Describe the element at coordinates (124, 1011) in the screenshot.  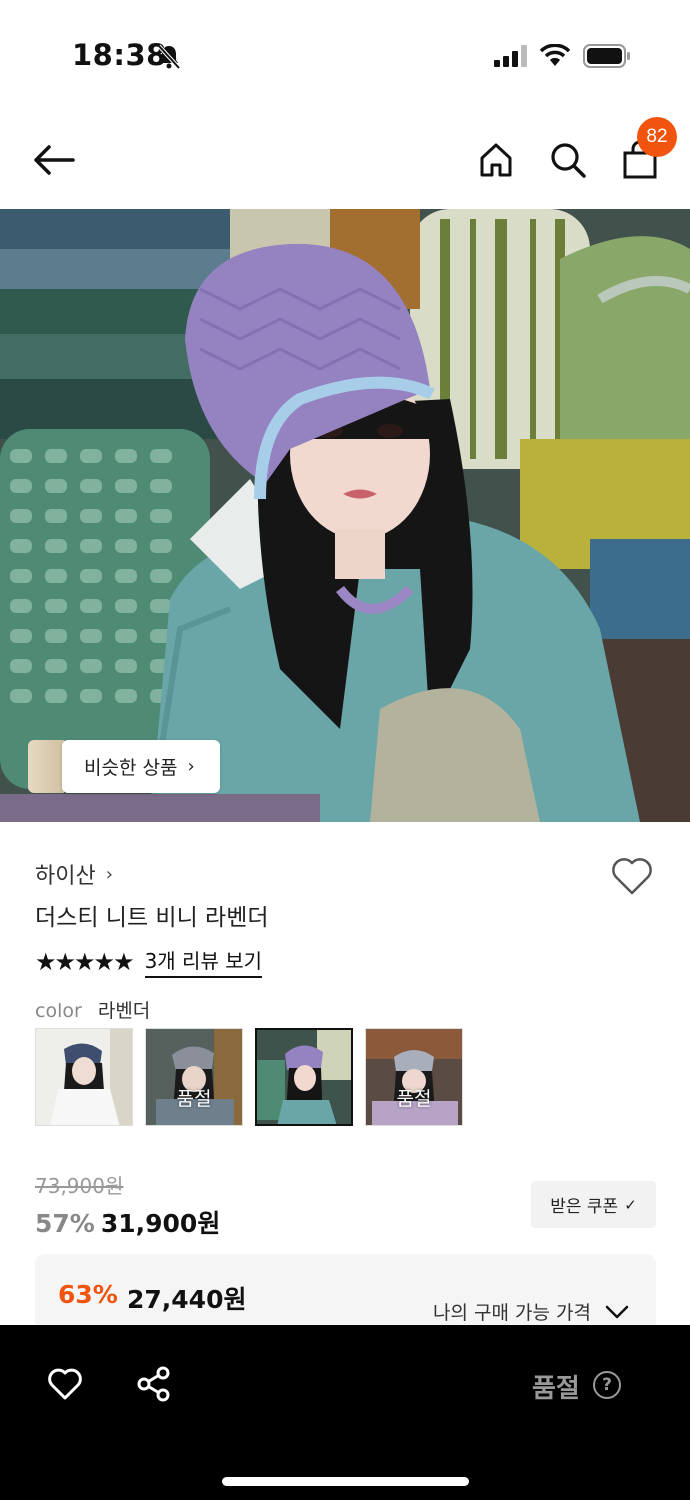
I see `color-value: 라벤더` at that location.